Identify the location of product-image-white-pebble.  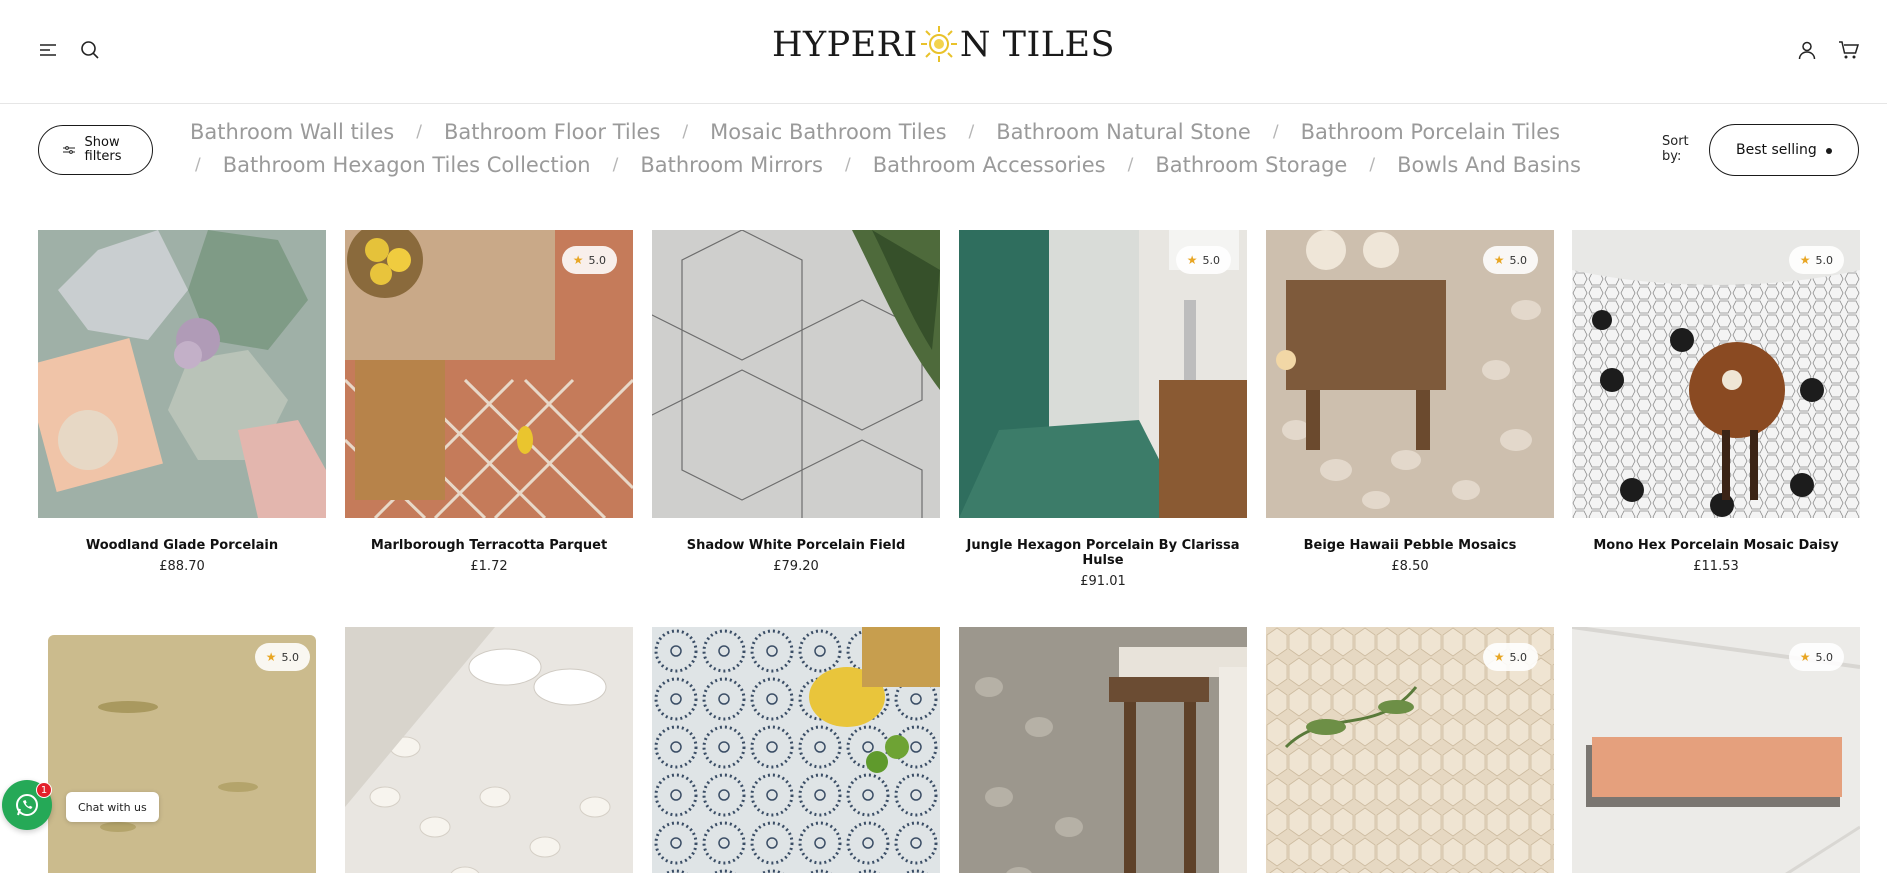
(489, 750).